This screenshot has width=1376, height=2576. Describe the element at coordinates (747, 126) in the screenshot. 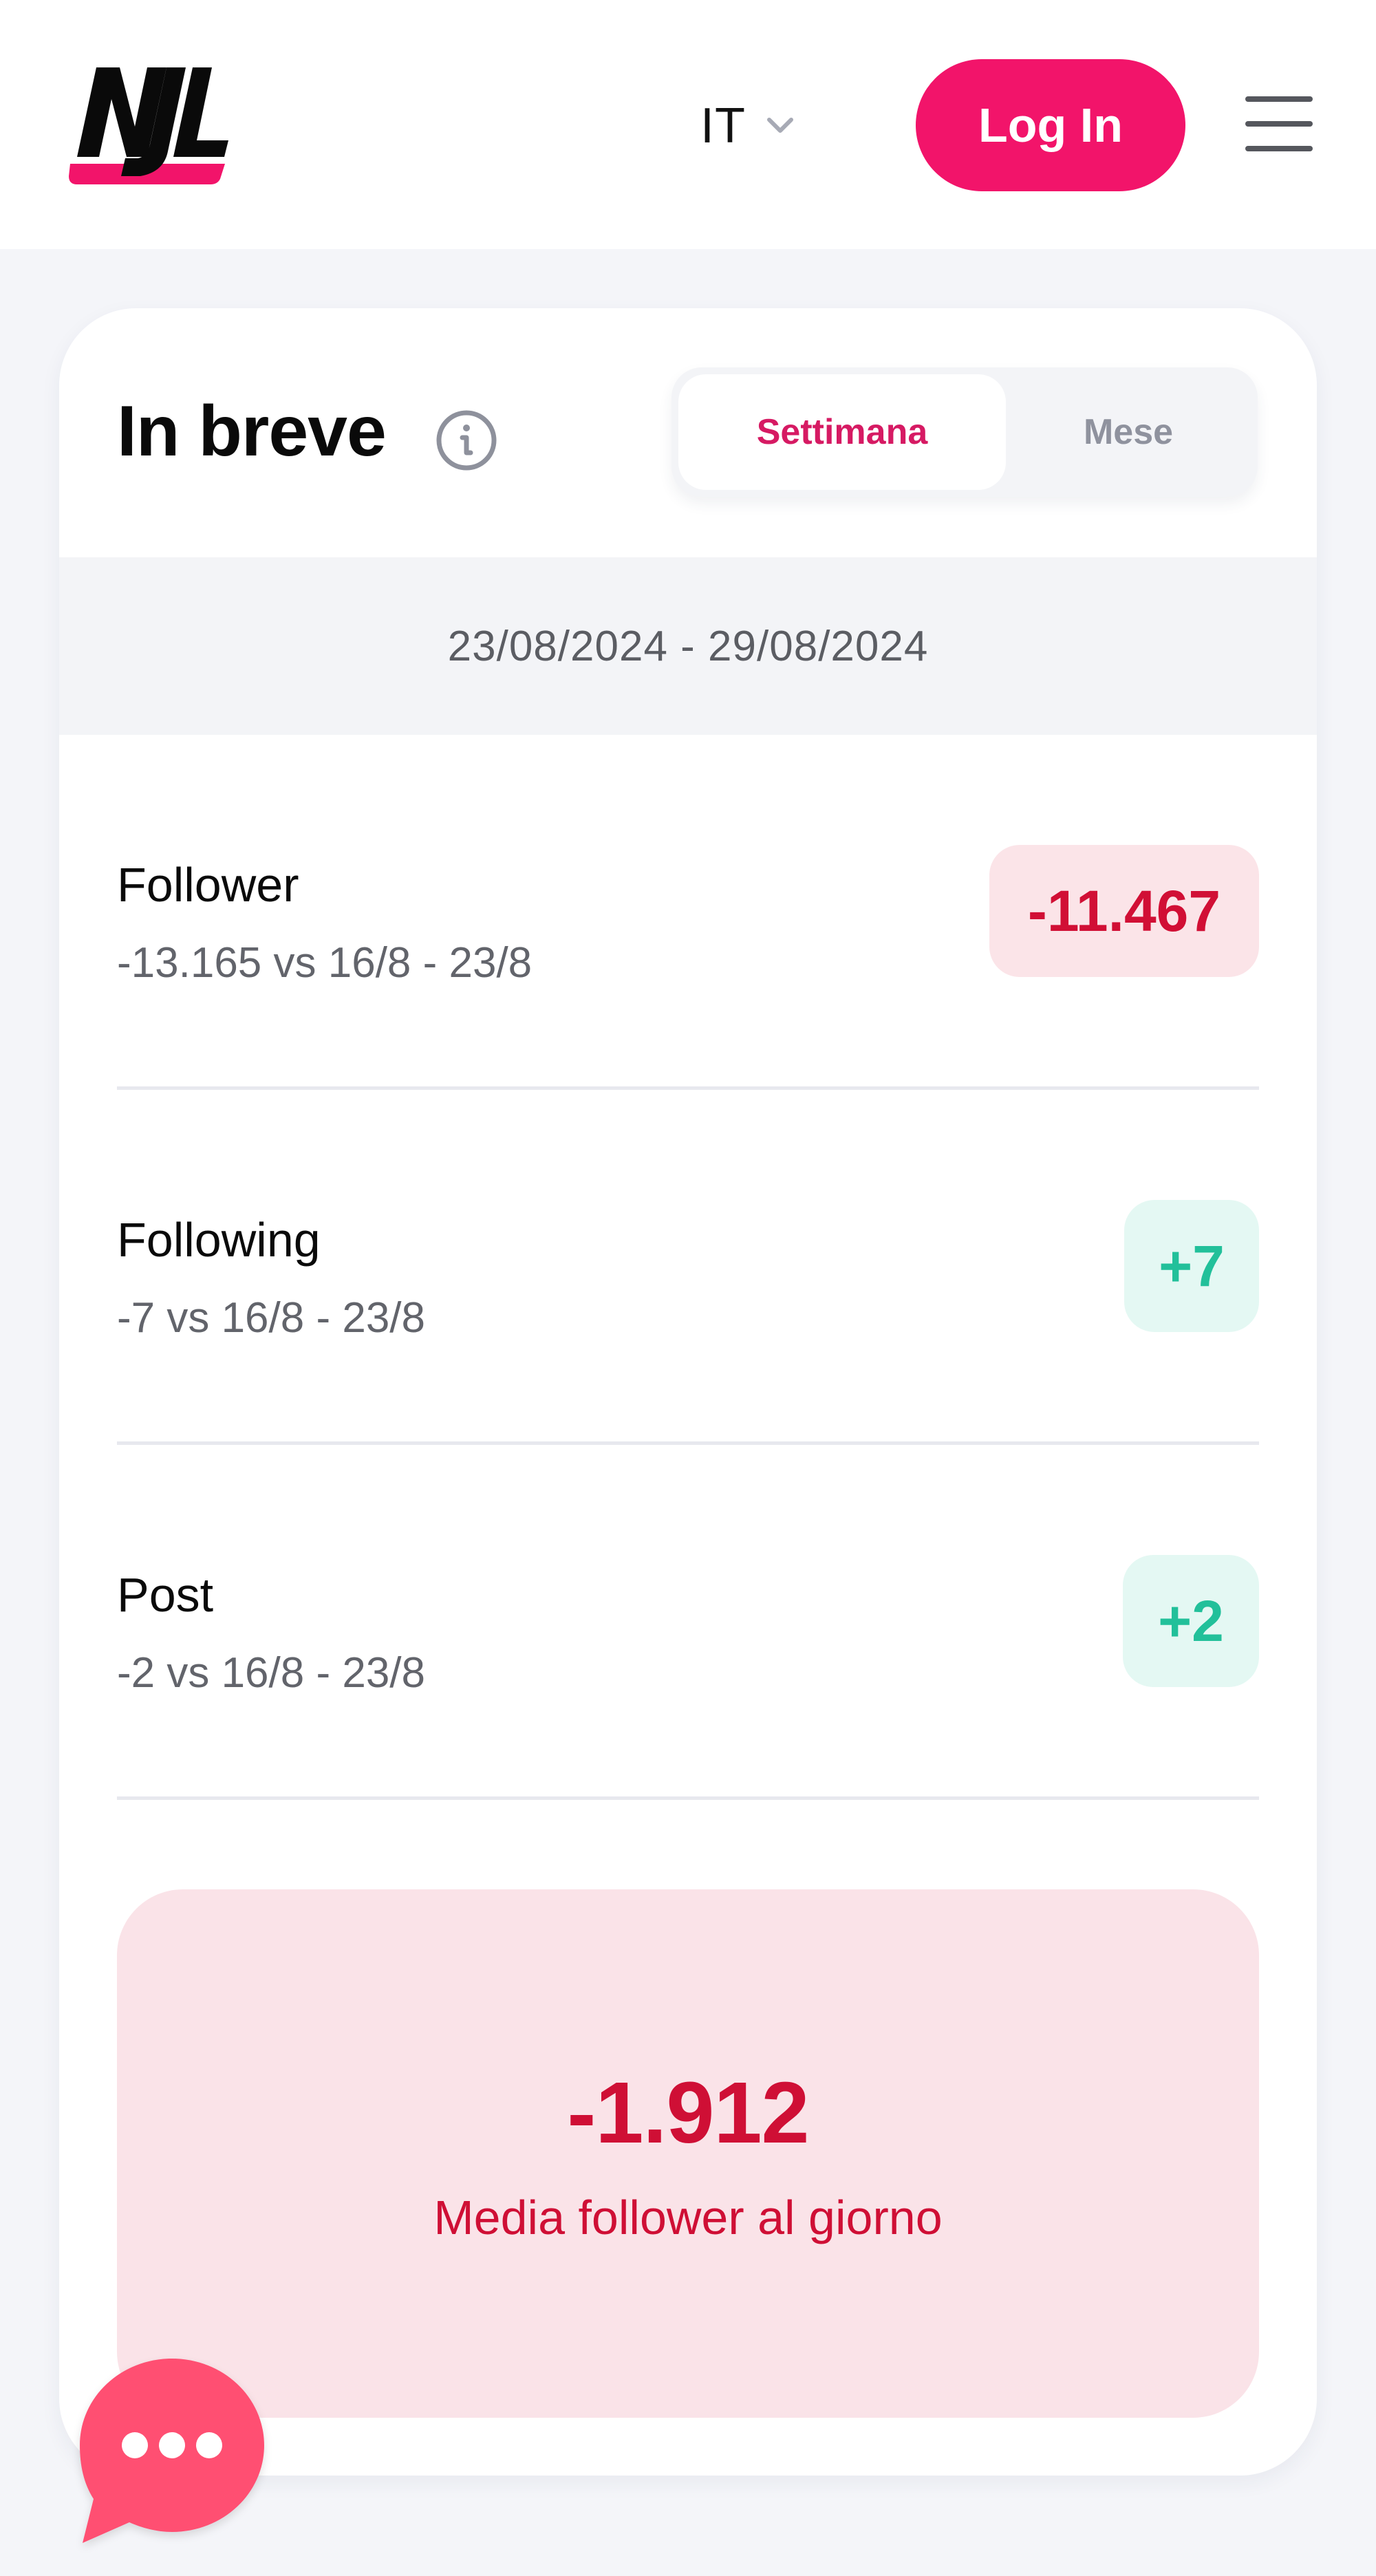

I see `language-selector: IT` at that location.